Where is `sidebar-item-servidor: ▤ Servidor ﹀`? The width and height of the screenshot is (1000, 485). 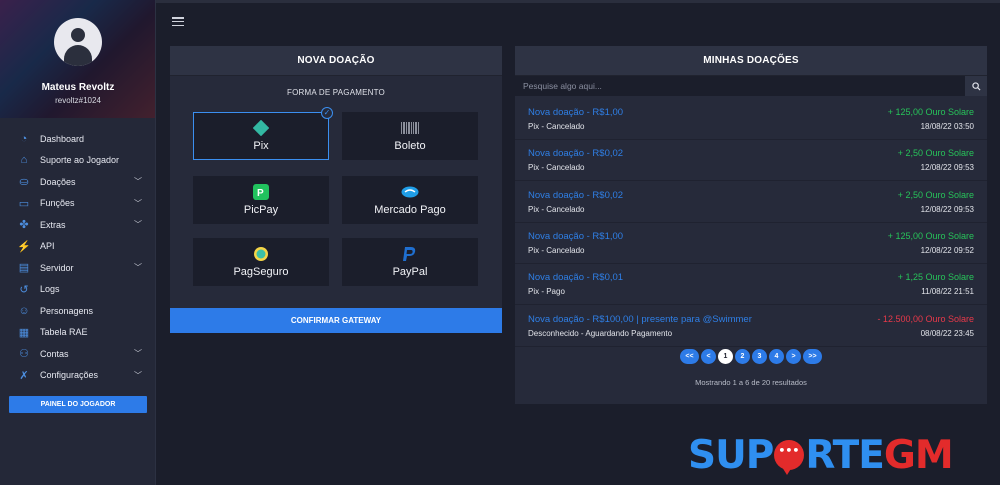
sidebar-item-servidor: ▤ Servidor ﹀ is located at coordinates (78, 268).